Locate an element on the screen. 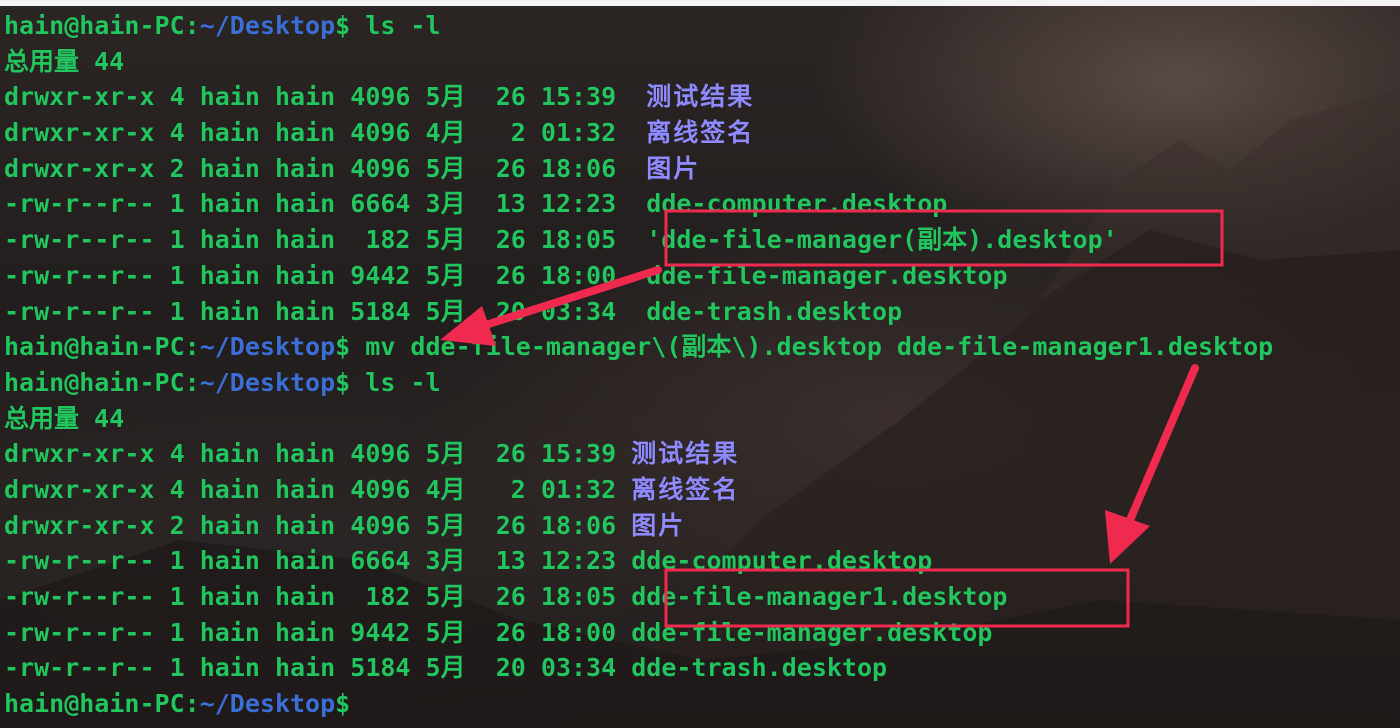 The width and height of the screenshot is (1400, 728). file-name: dde-computer.desktop is located at coordinates (782, 561).